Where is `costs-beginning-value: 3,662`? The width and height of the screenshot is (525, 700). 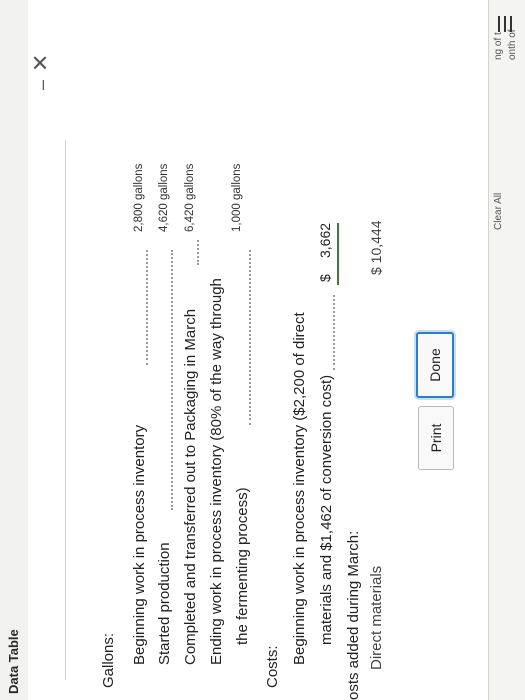
costs-beginning-value: 3,662 is located at coordinates (325, 240).